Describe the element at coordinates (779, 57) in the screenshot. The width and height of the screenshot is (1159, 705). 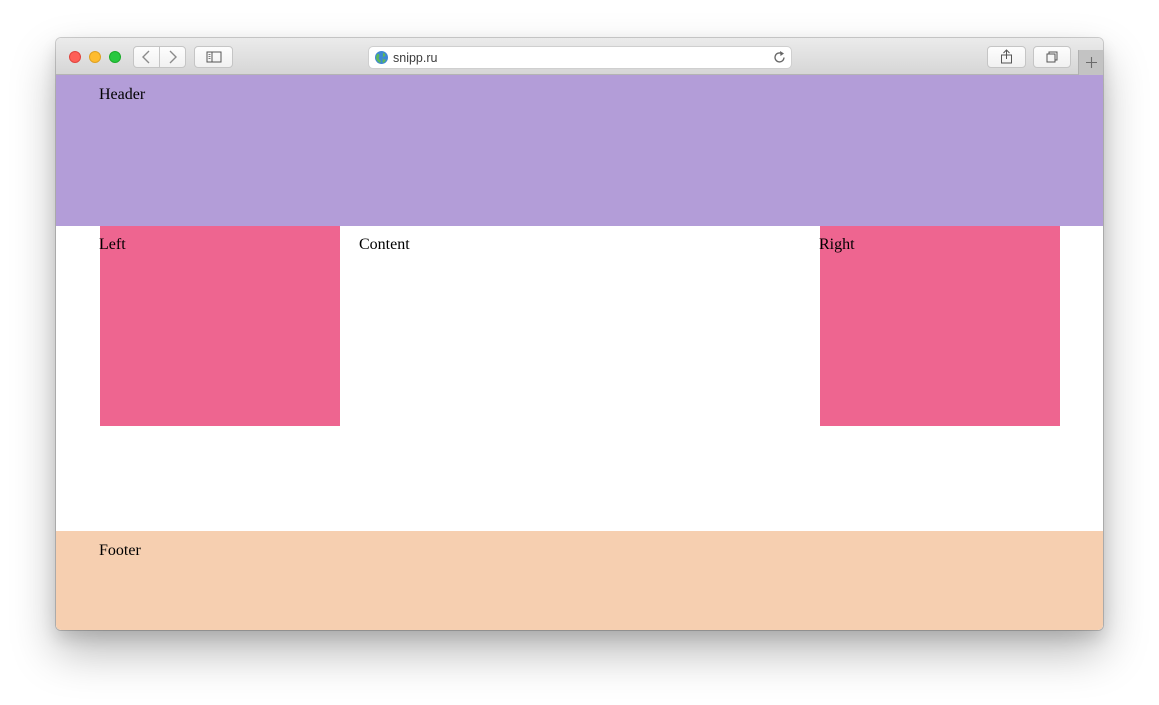
I see `reload-icon` at that location.